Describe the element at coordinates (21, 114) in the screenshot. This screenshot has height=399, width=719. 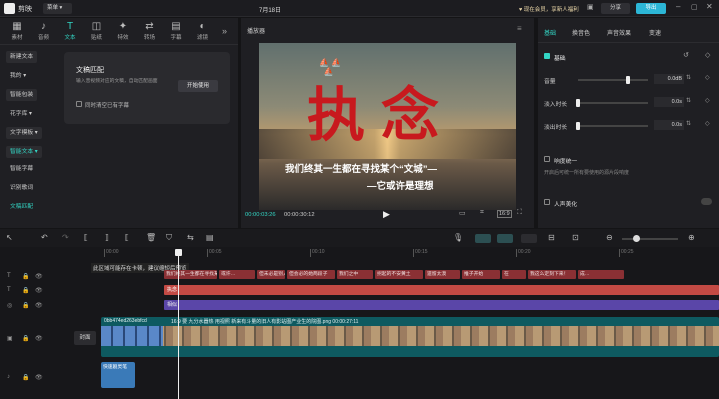
I see `sidebar-item: 花字库 ▾` at that location.